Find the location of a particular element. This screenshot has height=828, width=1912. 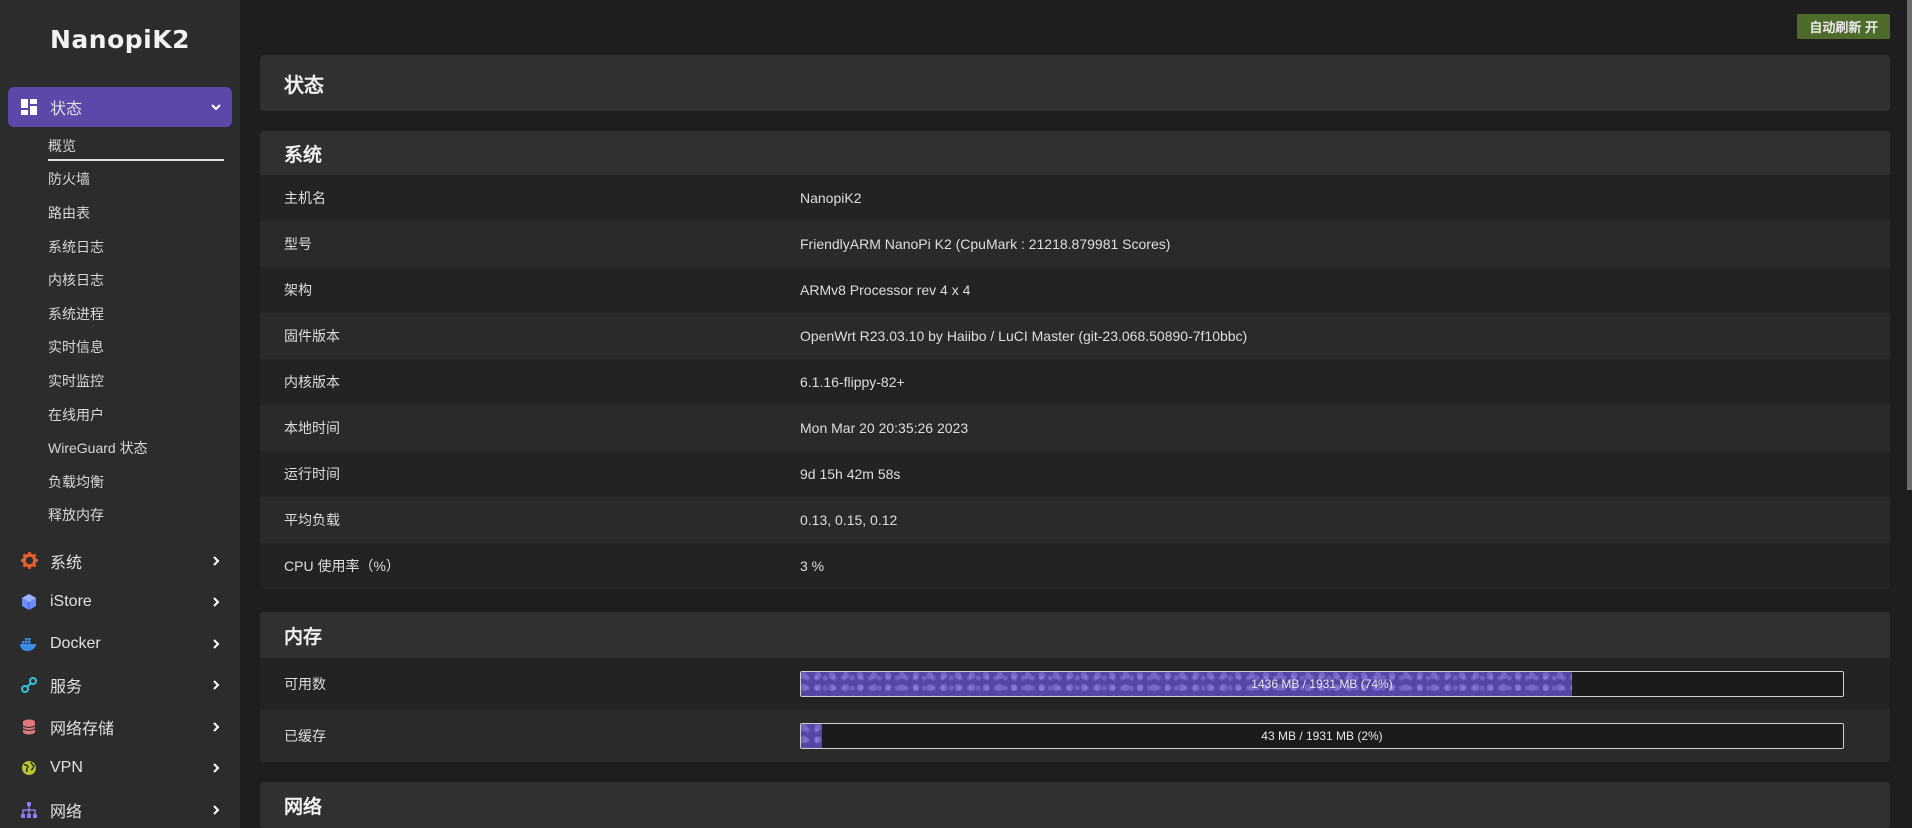

auto-refresh-button: 自动刷新 开 is located at coordinates (1843, 26).